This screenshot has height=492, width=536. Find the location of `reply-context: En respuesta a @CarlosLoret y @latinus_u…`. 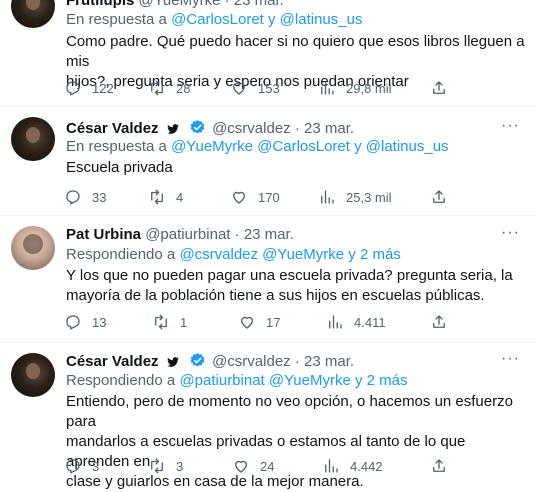

reply-context: En respuesta a @CarlosLoret y @latinus_u… is located at coordinates (214, 19).